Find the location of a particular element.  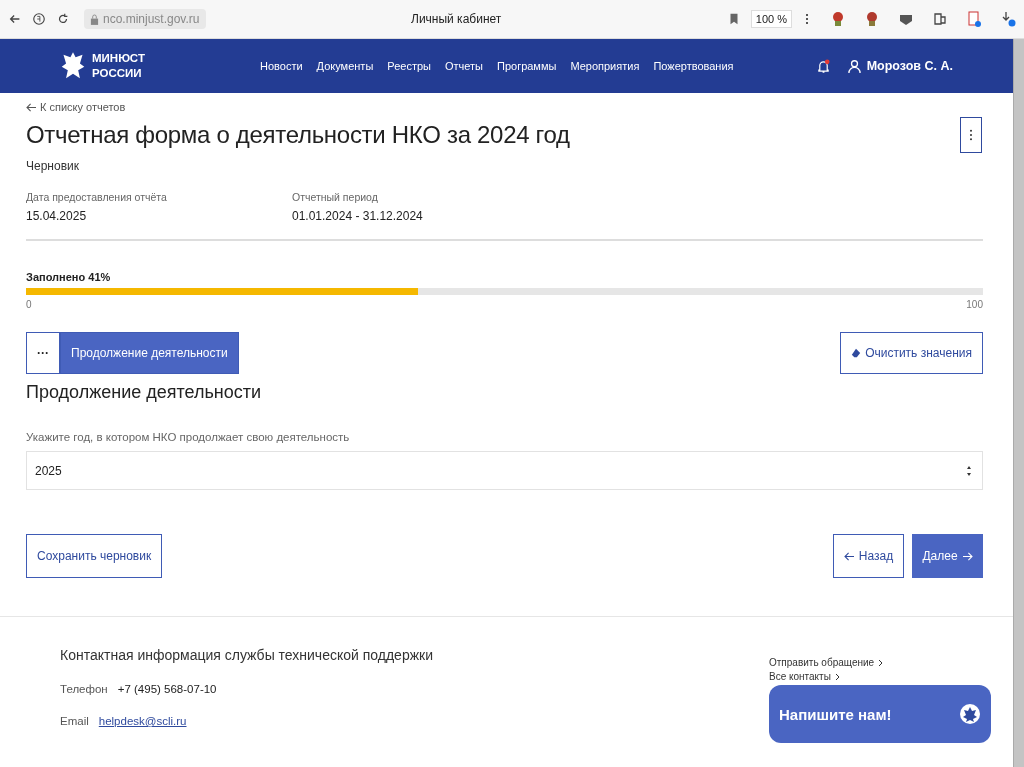

arrow-right-icon is located at coordinates (967, 556).